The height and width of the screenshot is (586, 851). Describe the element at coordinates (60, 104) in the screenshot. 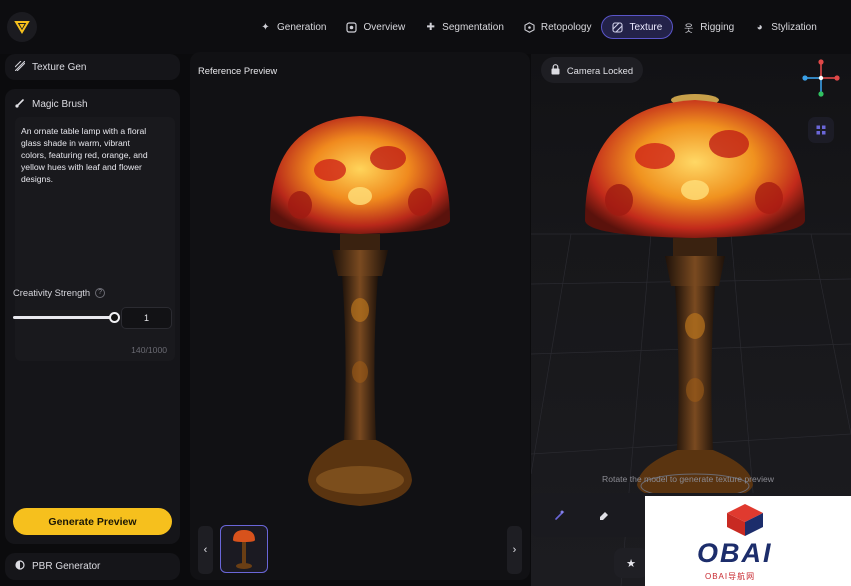

I see `magic-brush-label: Magic Brush` at that location.